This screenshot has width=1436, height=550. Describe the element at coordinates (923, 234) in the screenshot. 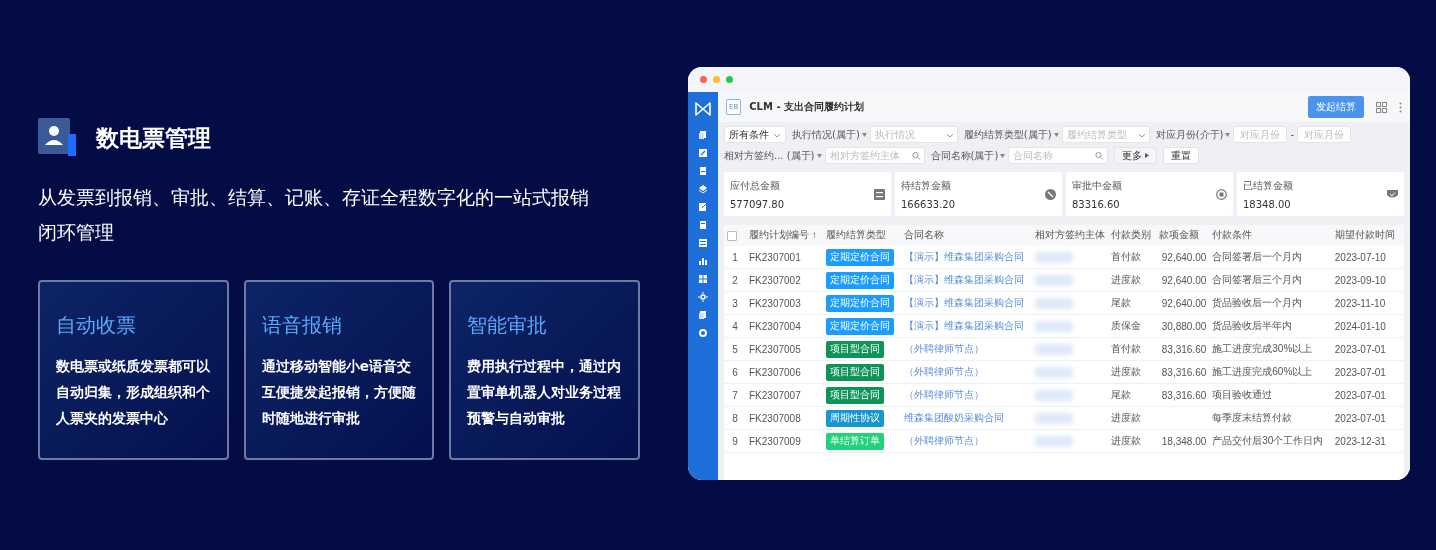

I see `column-header: 合同名称` at that location.